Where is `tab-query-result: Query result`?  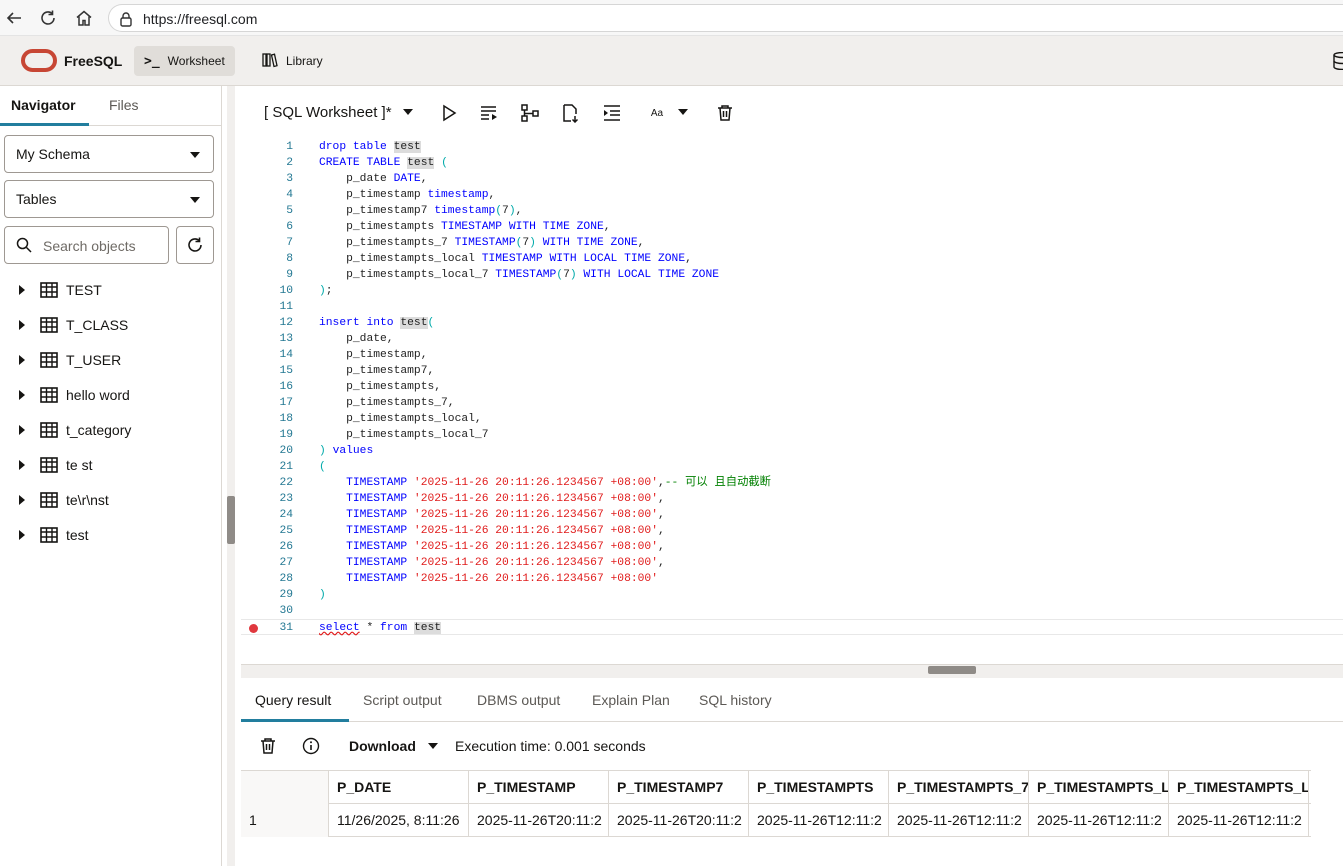
tab-query-result: Query result is located at coordinates (293, 700).